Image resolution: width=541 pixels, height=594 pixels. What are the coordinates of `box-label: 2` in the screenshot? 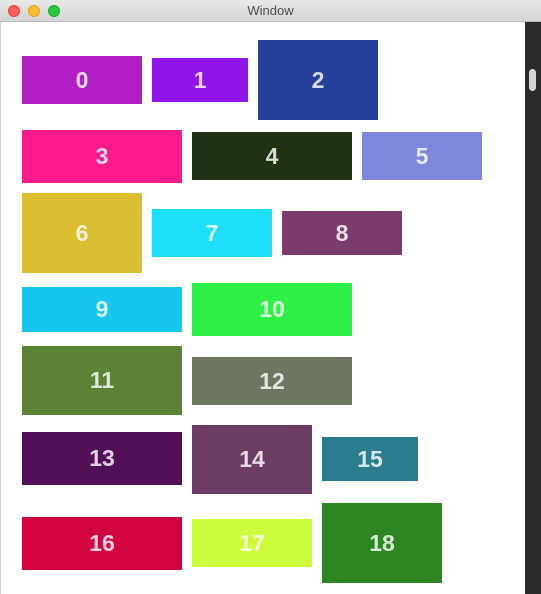 It's located at (318, 79).